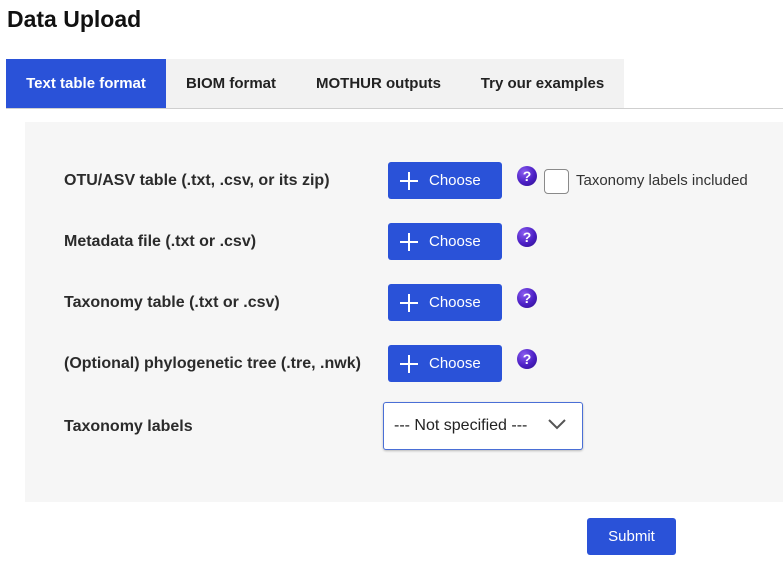  What do you see at coordinates (394, 108) in the screenshot?
I see `tab-divider` at bounding box center [394, 108].